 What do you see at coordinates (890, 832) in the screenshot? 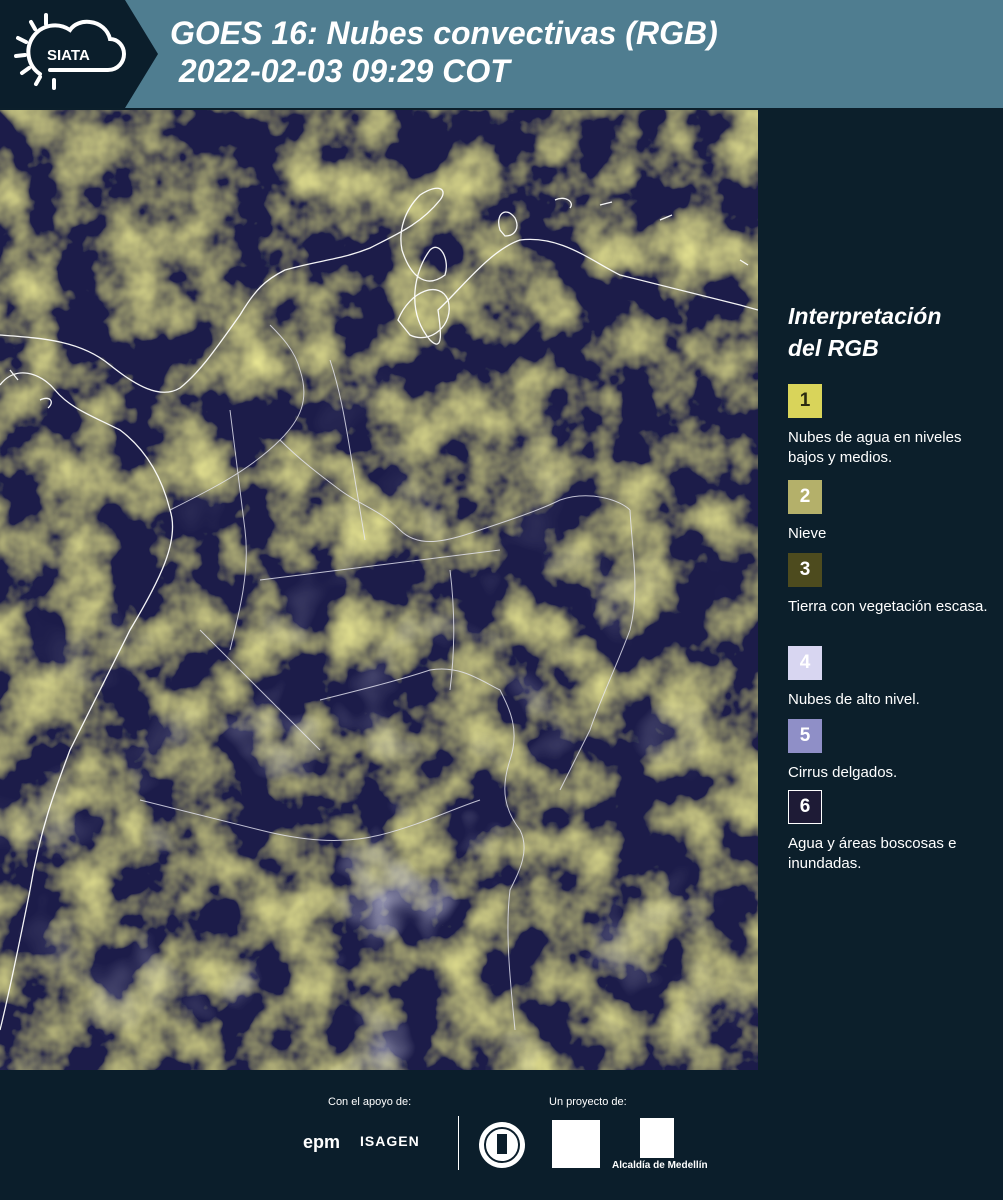
I see `legend-item-6: 6 Agua y áreas boscosas e inundadas.` at bounding box center [890, 832].